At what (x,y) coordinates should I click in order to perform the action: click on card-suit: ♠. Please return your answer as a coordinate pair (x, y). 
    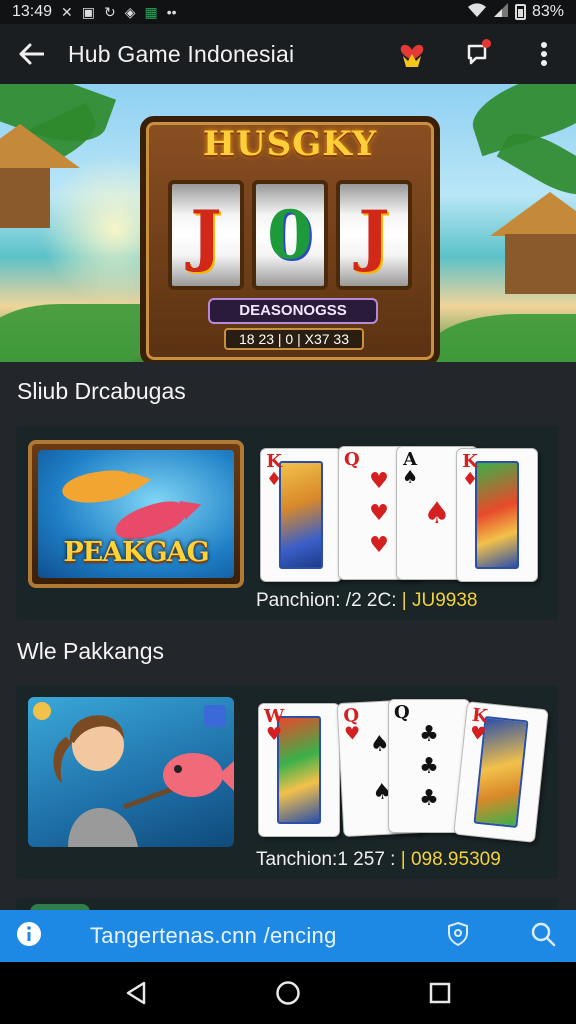
    Looking at the image, I should click on (410, 477).